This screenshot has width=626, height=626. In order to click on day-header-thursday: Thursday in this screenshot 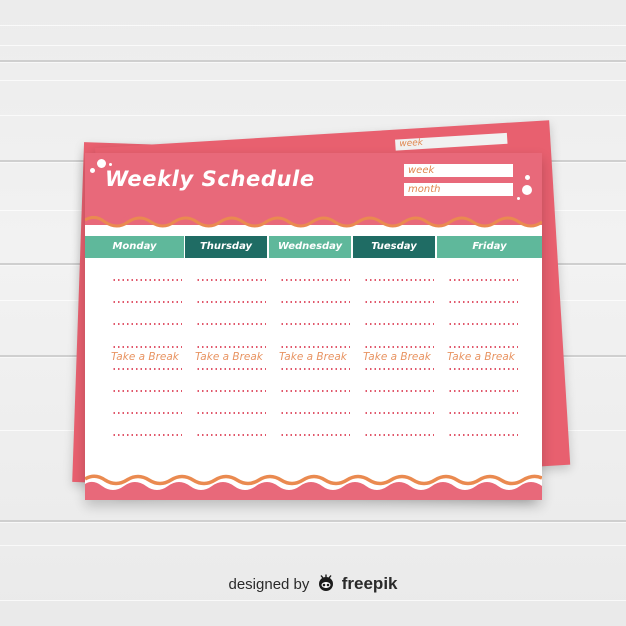, I will do `click(226, 247)`.